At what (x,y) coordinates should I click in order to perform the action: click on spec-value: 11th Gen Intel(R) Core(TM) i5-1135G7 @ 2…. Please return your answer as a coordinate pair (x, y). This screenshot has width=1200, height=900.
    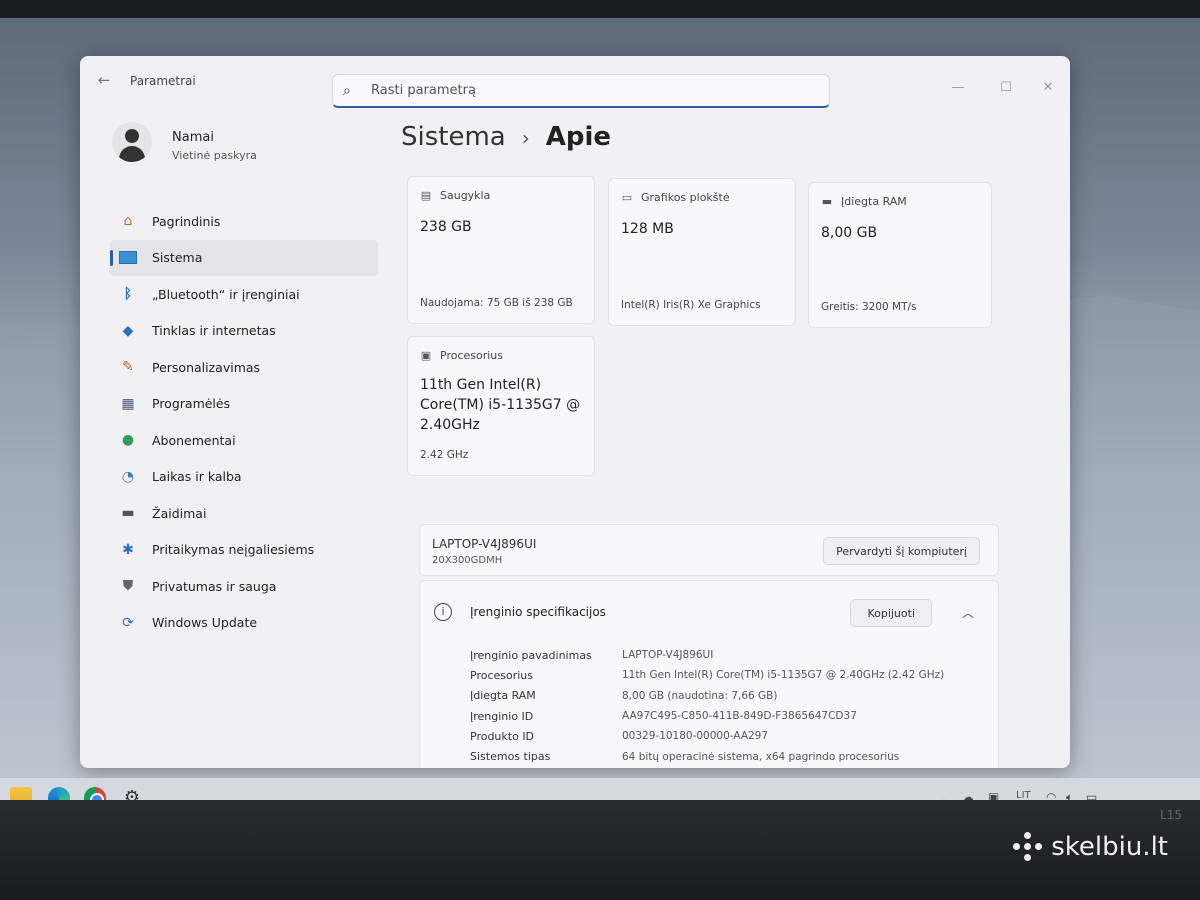
    Looking at the image, I should click on (783, 675).